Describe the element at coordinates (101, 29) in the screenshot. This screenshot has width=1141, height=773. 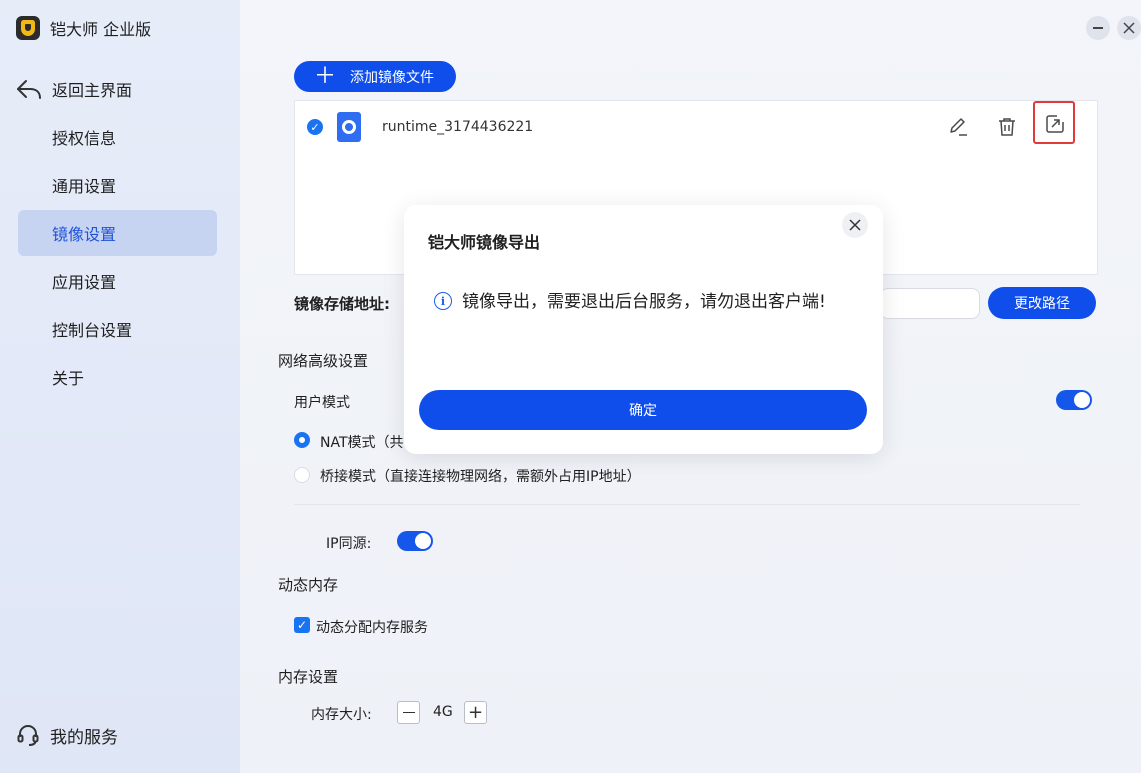
I see `app-title: 铠大师 企业版` at that location.